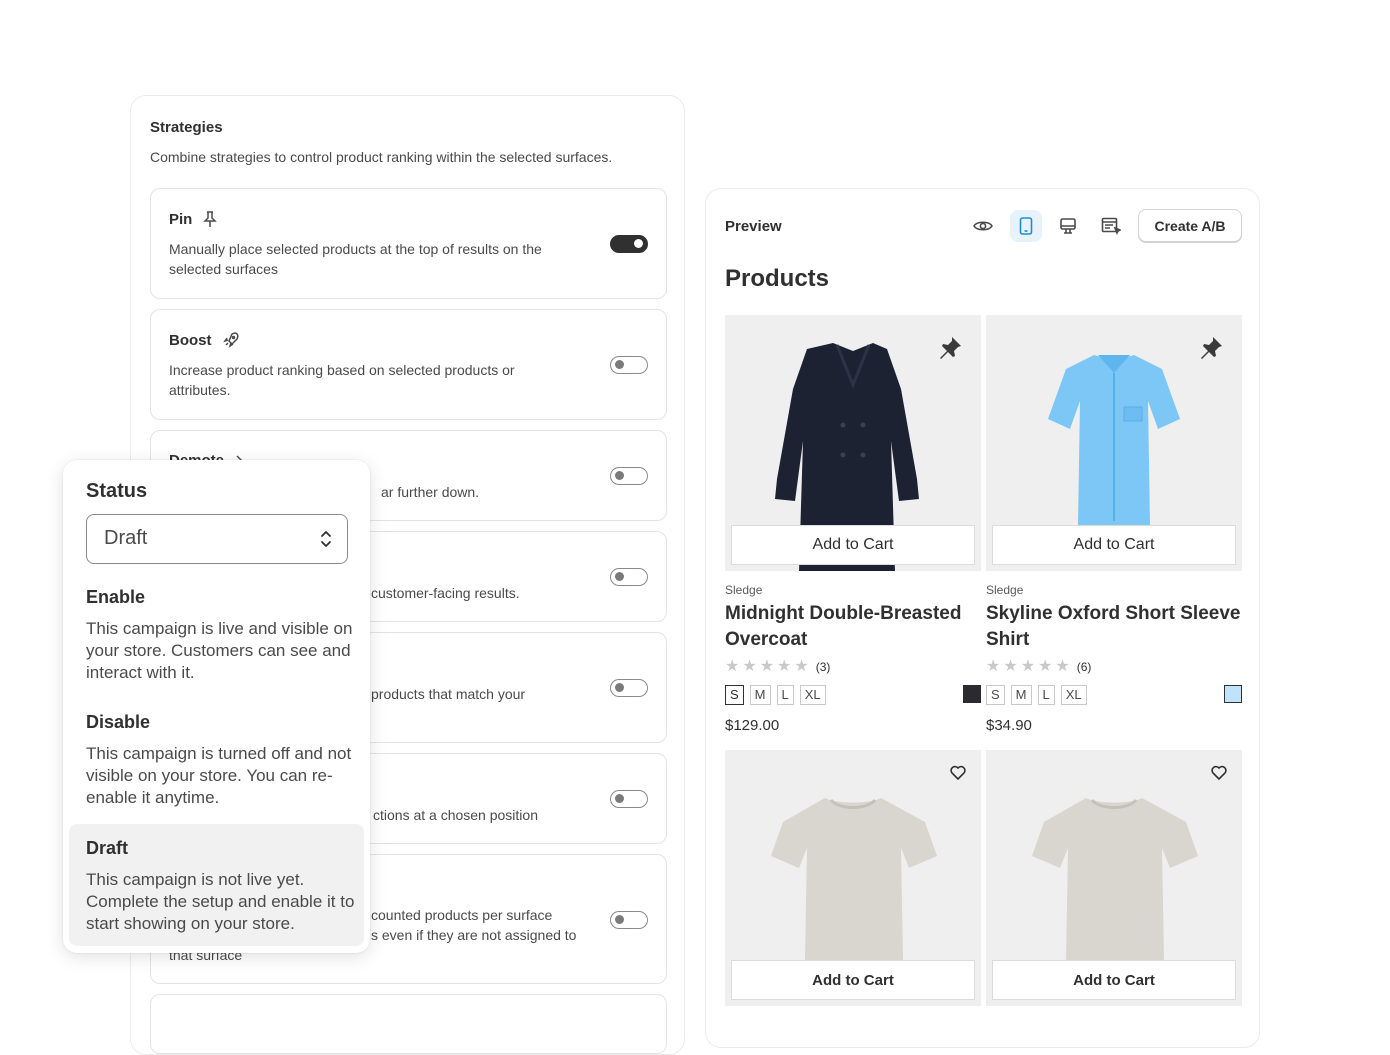 This screenshot has width=1390, height=1055. I want to click on strategy-item, so click(408, 1024).